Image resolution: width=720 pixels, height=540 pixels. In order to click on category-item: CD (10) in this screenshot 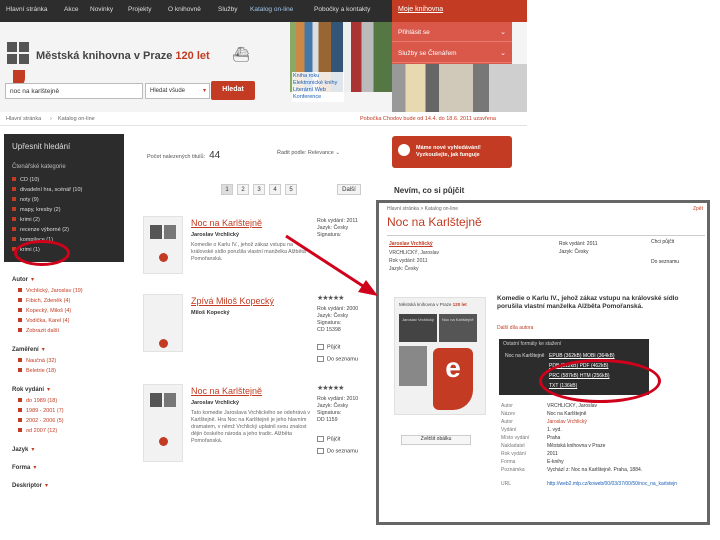, I will do `click(25, 180)`.